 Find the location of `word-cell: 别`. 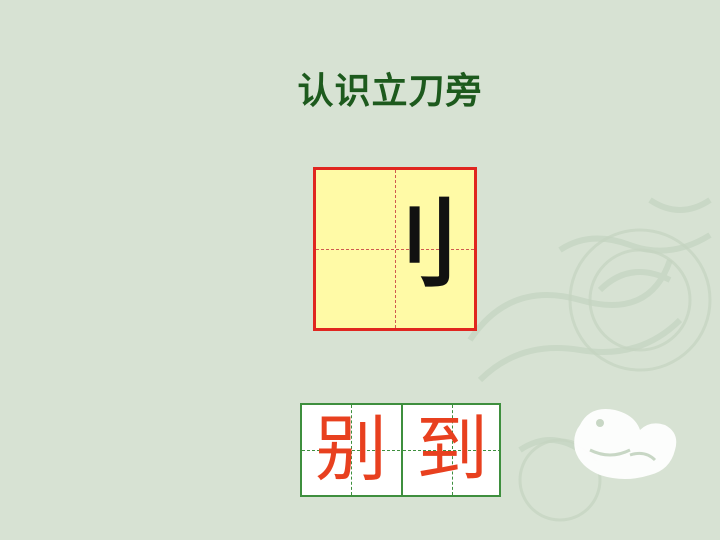

word-cell: 别 is located at coordinates (351, 450).